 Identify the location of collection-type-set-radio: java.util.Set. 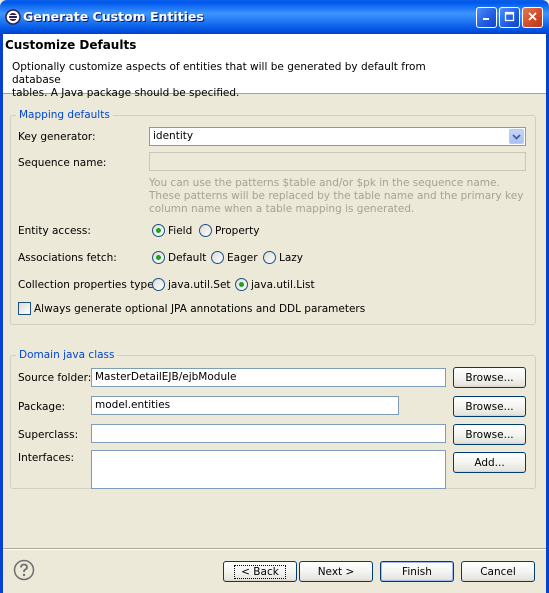
(191, 284).